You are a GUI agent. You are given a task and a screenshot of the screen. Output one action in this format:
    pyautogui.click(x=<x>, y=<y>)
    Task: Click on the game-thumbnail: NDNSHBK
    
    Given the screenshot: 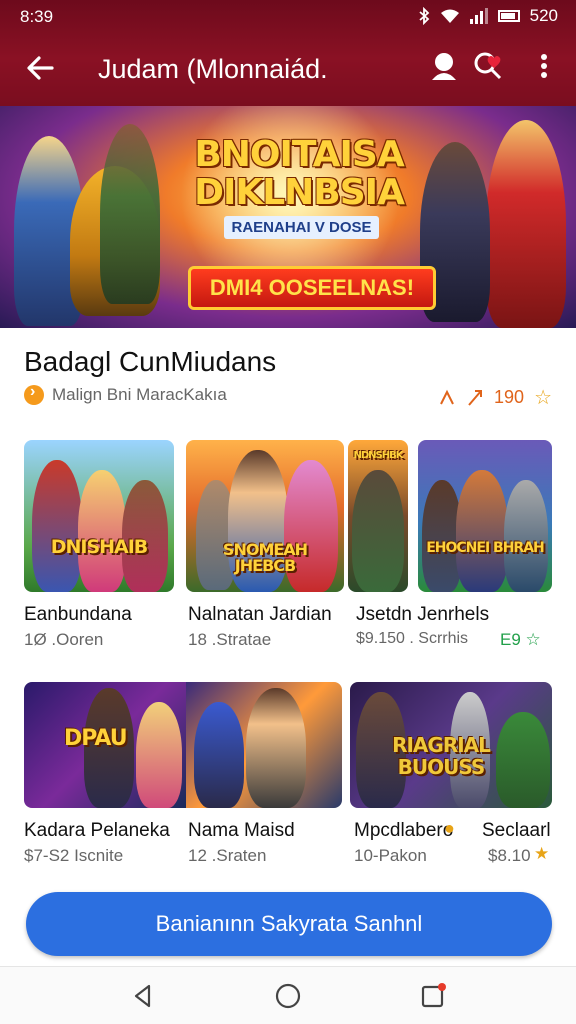 What is the action you would take?
    pyautogui.click(x=378, y=516)
    